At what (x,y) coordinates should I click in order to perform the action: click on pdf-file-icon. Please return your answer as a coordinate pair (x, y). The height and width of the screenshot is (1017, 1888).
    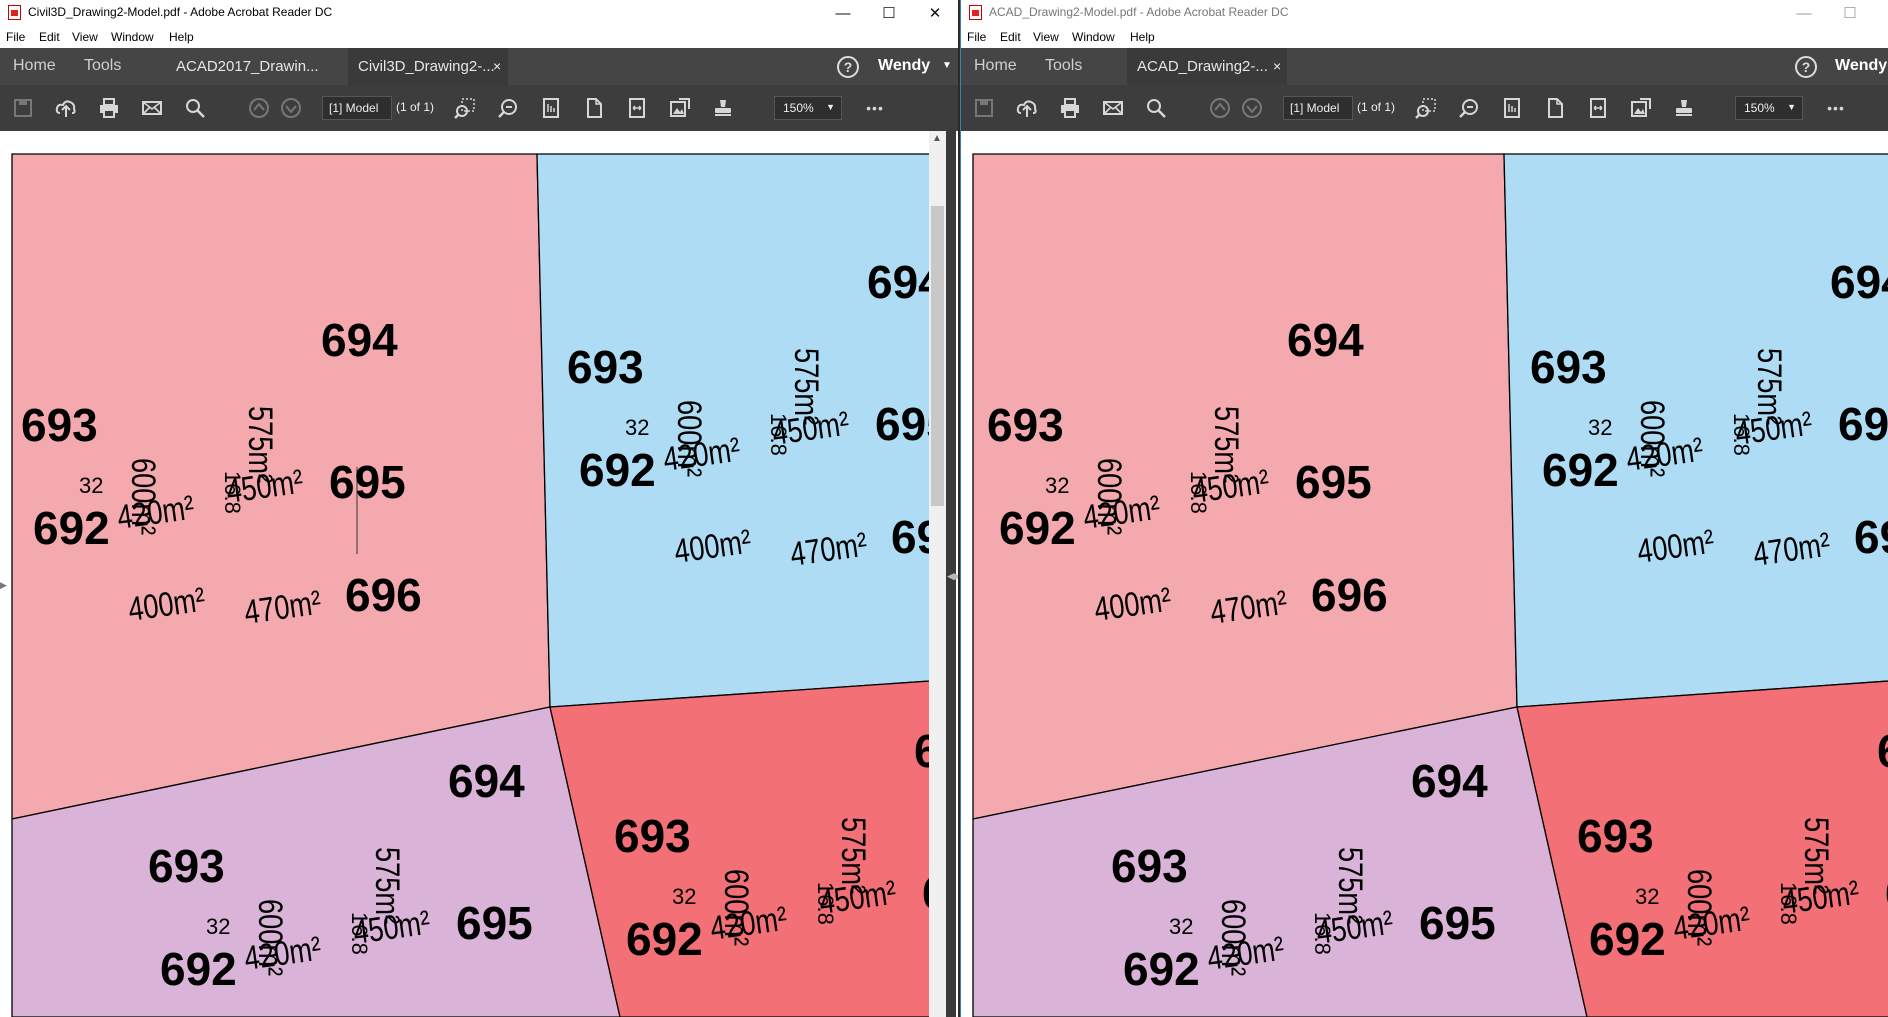
    Looking at the image, I should click on (975, 12).